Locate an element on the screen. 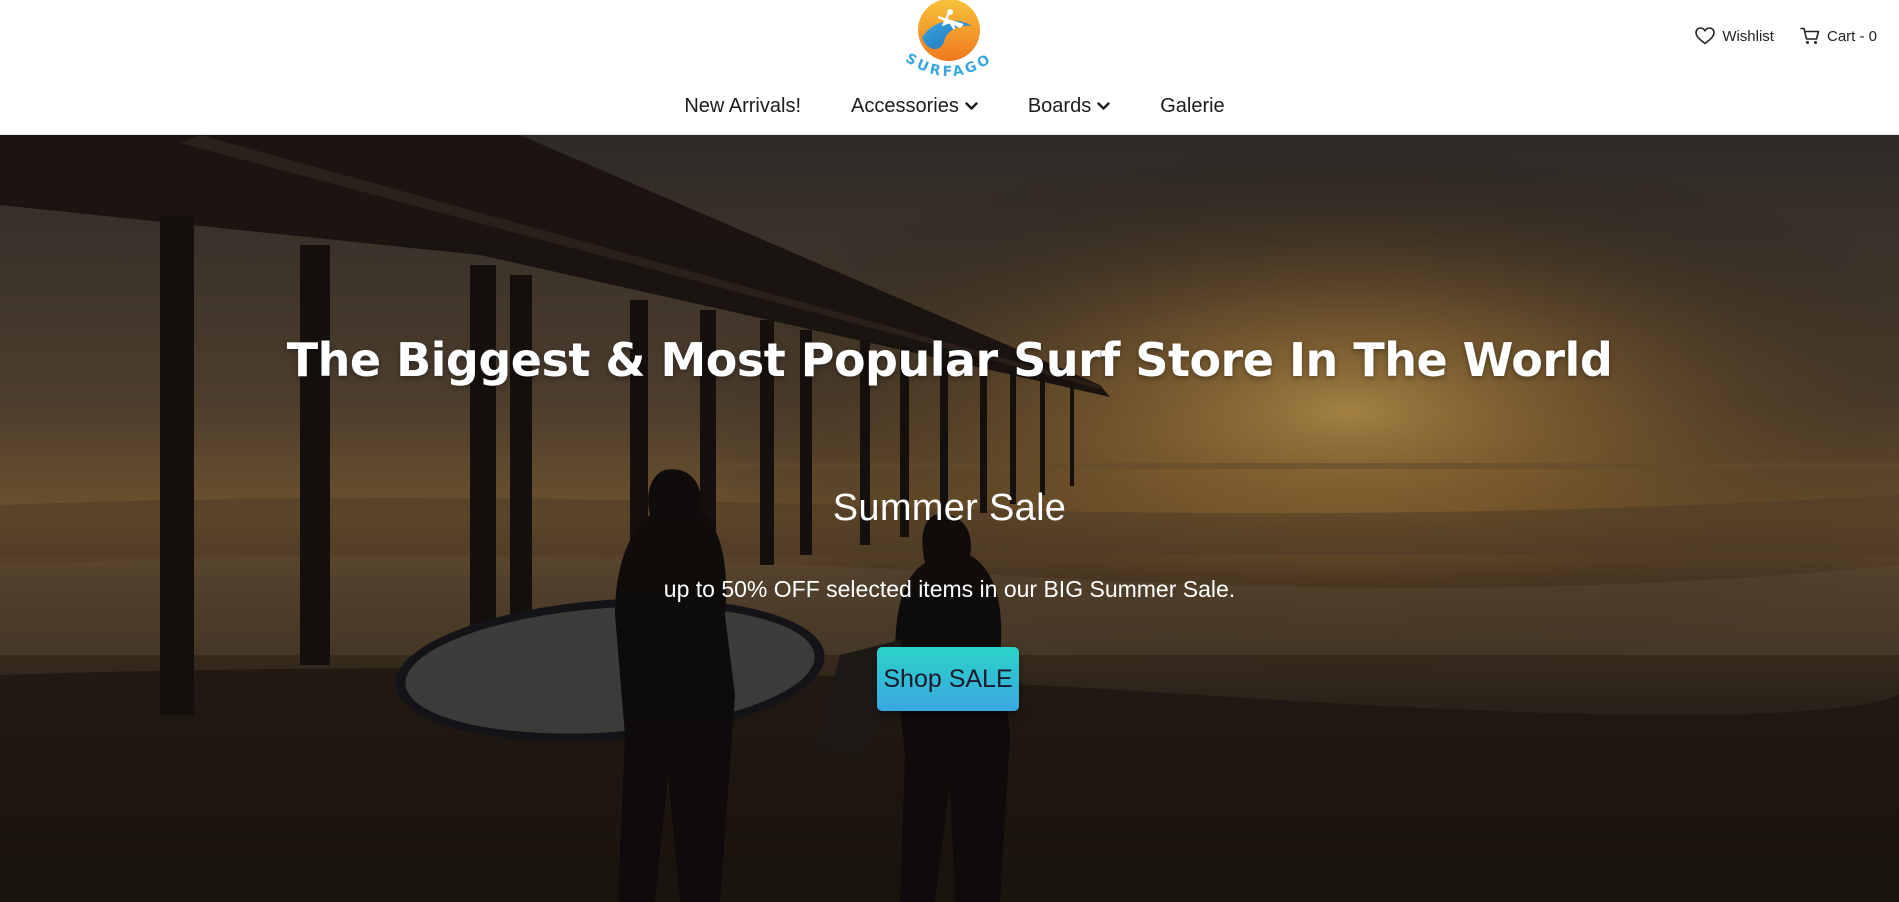  nav-item-galerie: Galerie is located at coordinates (1192, 106).